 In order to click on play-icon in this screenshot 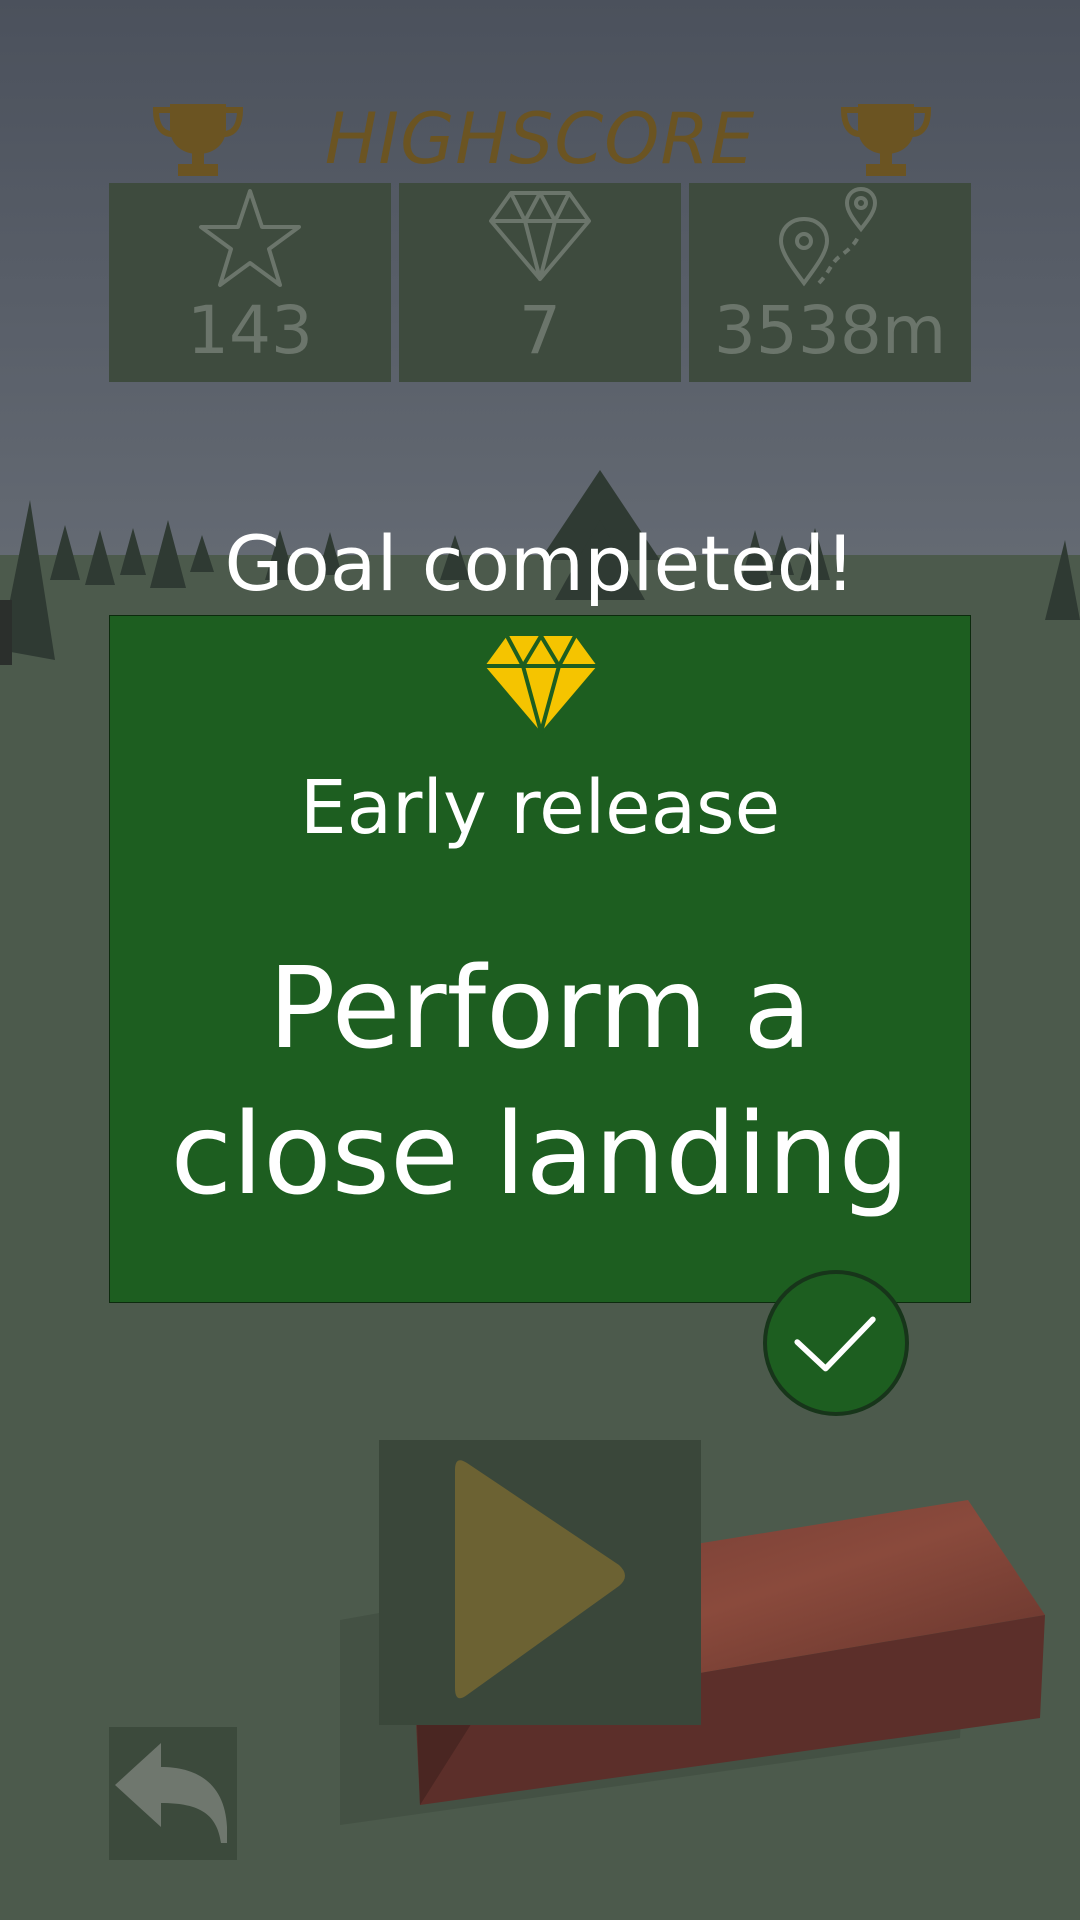, I will do `click(540, 1579)`.